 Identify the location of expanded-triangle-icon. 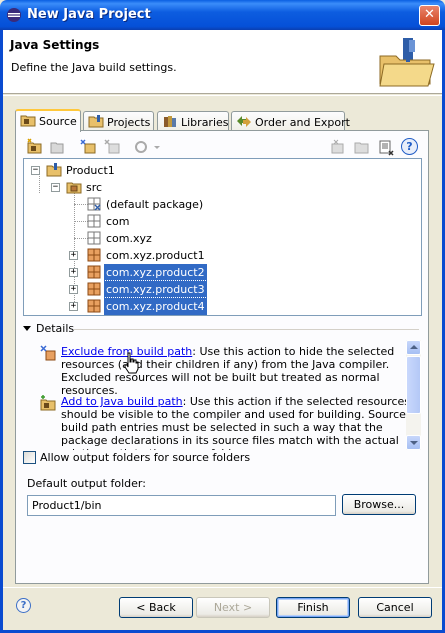
(27, 328).